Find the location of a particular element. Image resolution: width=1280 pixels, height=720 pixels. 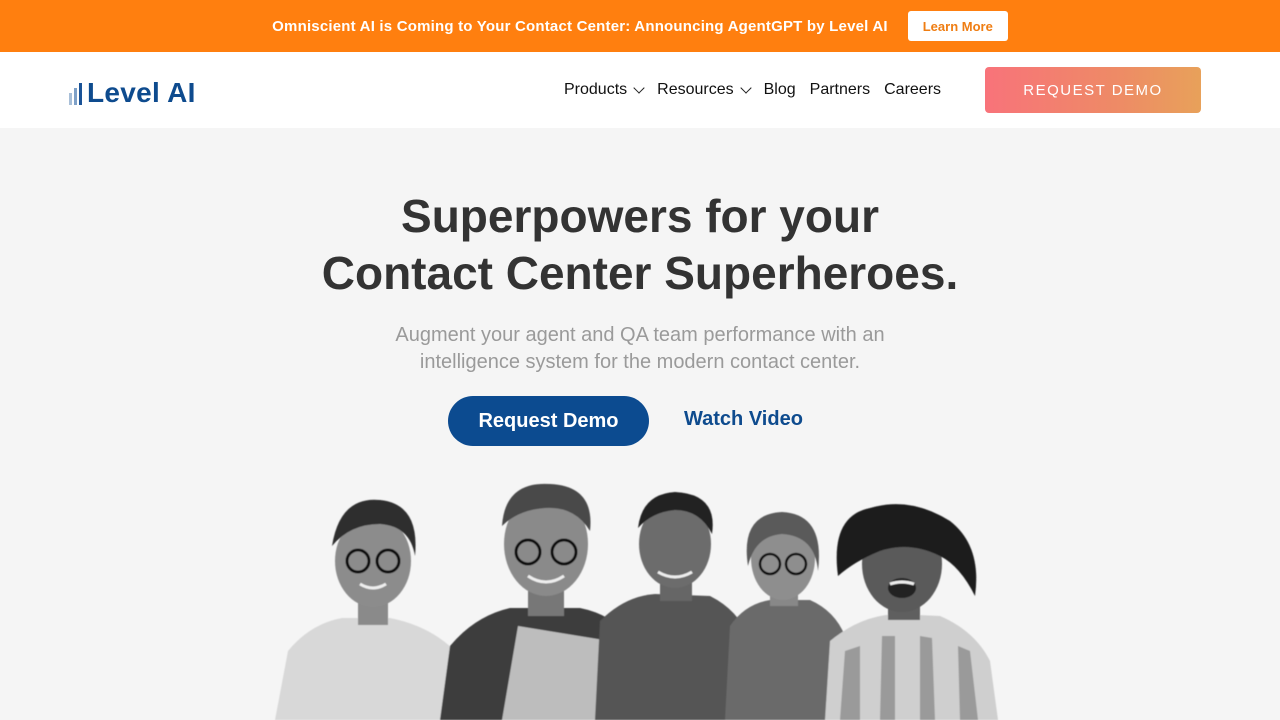

request-demo-header-button: REQUEST DEMO is located at coordinates (1093, 90).